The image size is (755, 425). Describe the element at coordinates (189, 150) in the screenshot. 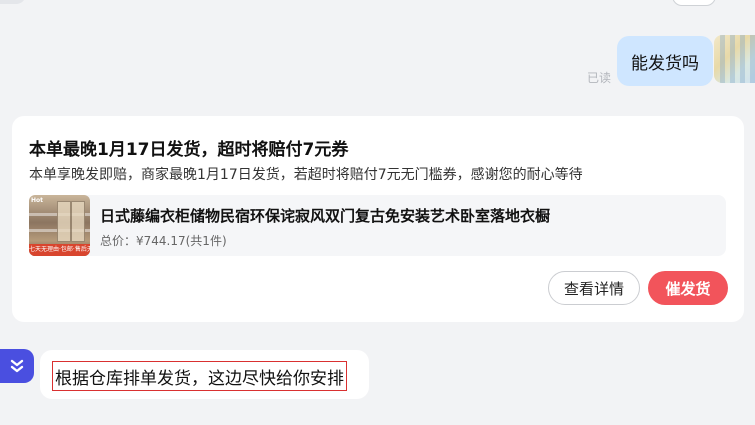

I see `card-title: 本单最晚1月17日发货，超时将赔付7元券` at that location.